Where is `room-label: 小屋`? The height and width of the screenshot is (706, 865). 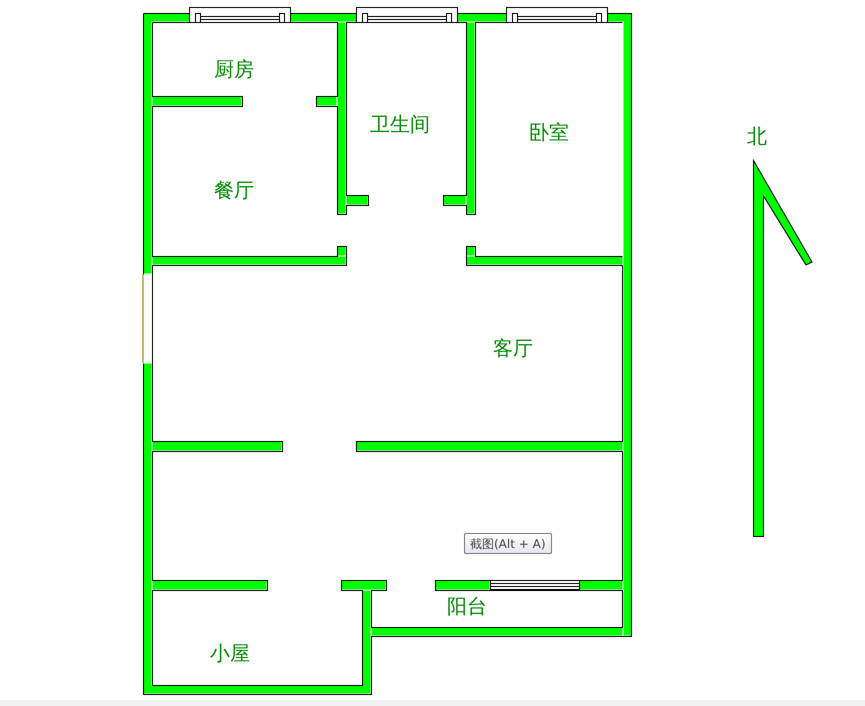 room-label: 小屋 is located at coordinates (230, 653).